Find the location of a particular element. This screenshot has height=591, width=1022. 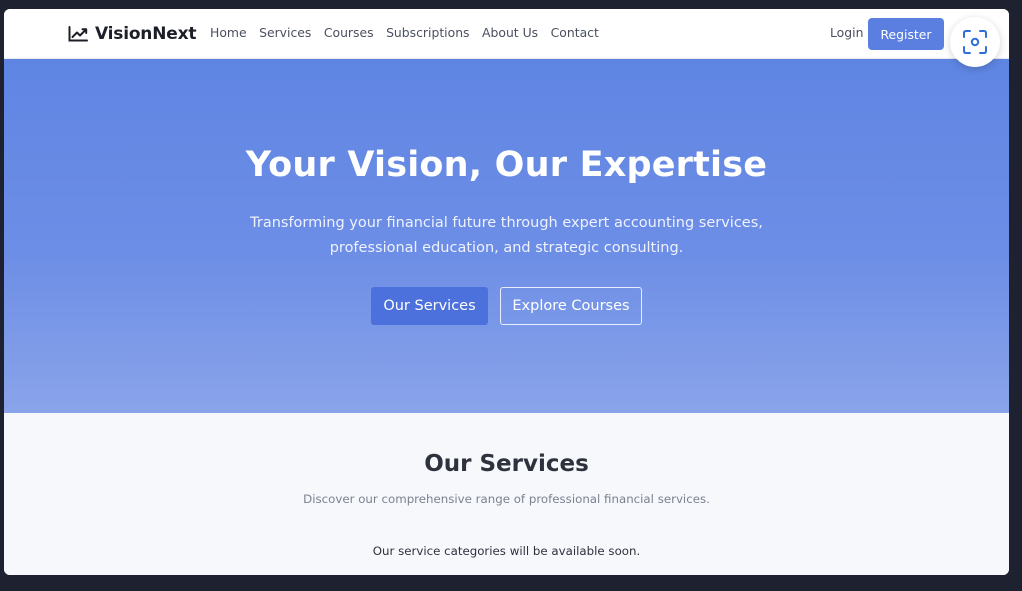

scan-icon is located at coordinates (975, 42).